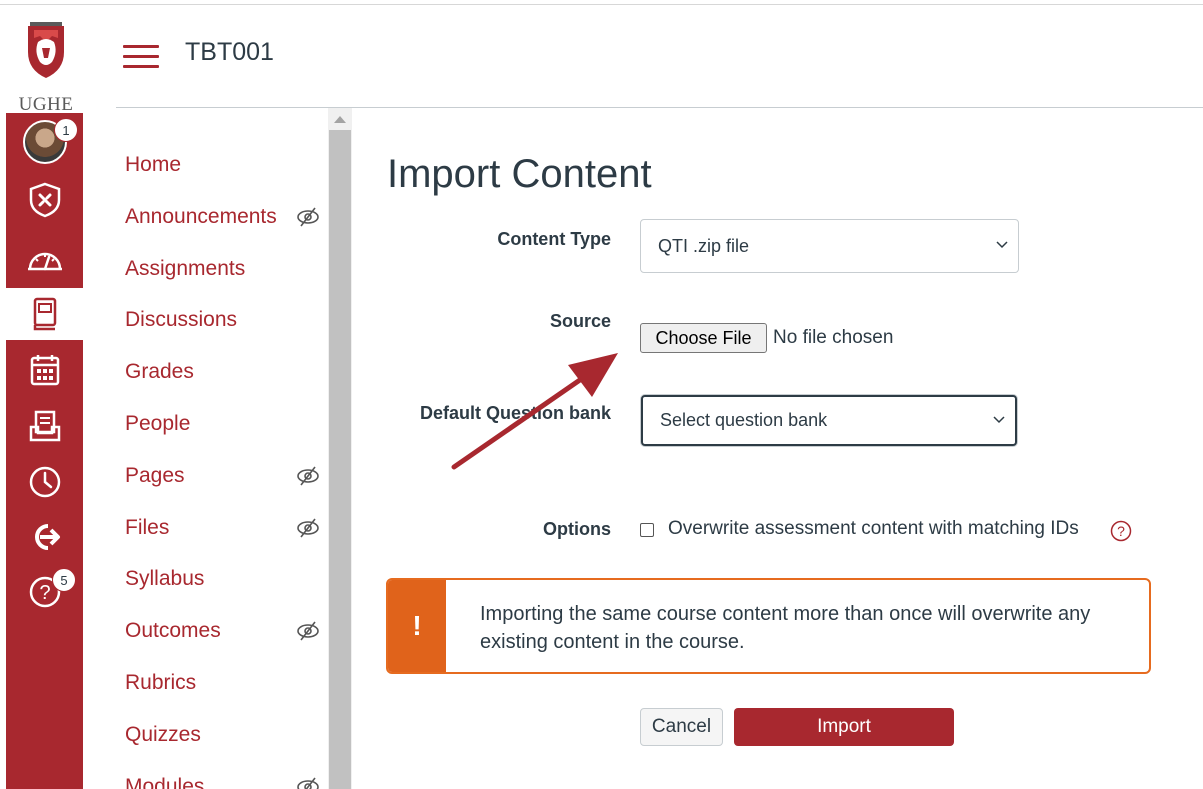  Describe the element at coordinates (340, 119) in the screenshot. I see `scroll-up-arrow-icon` at that location.